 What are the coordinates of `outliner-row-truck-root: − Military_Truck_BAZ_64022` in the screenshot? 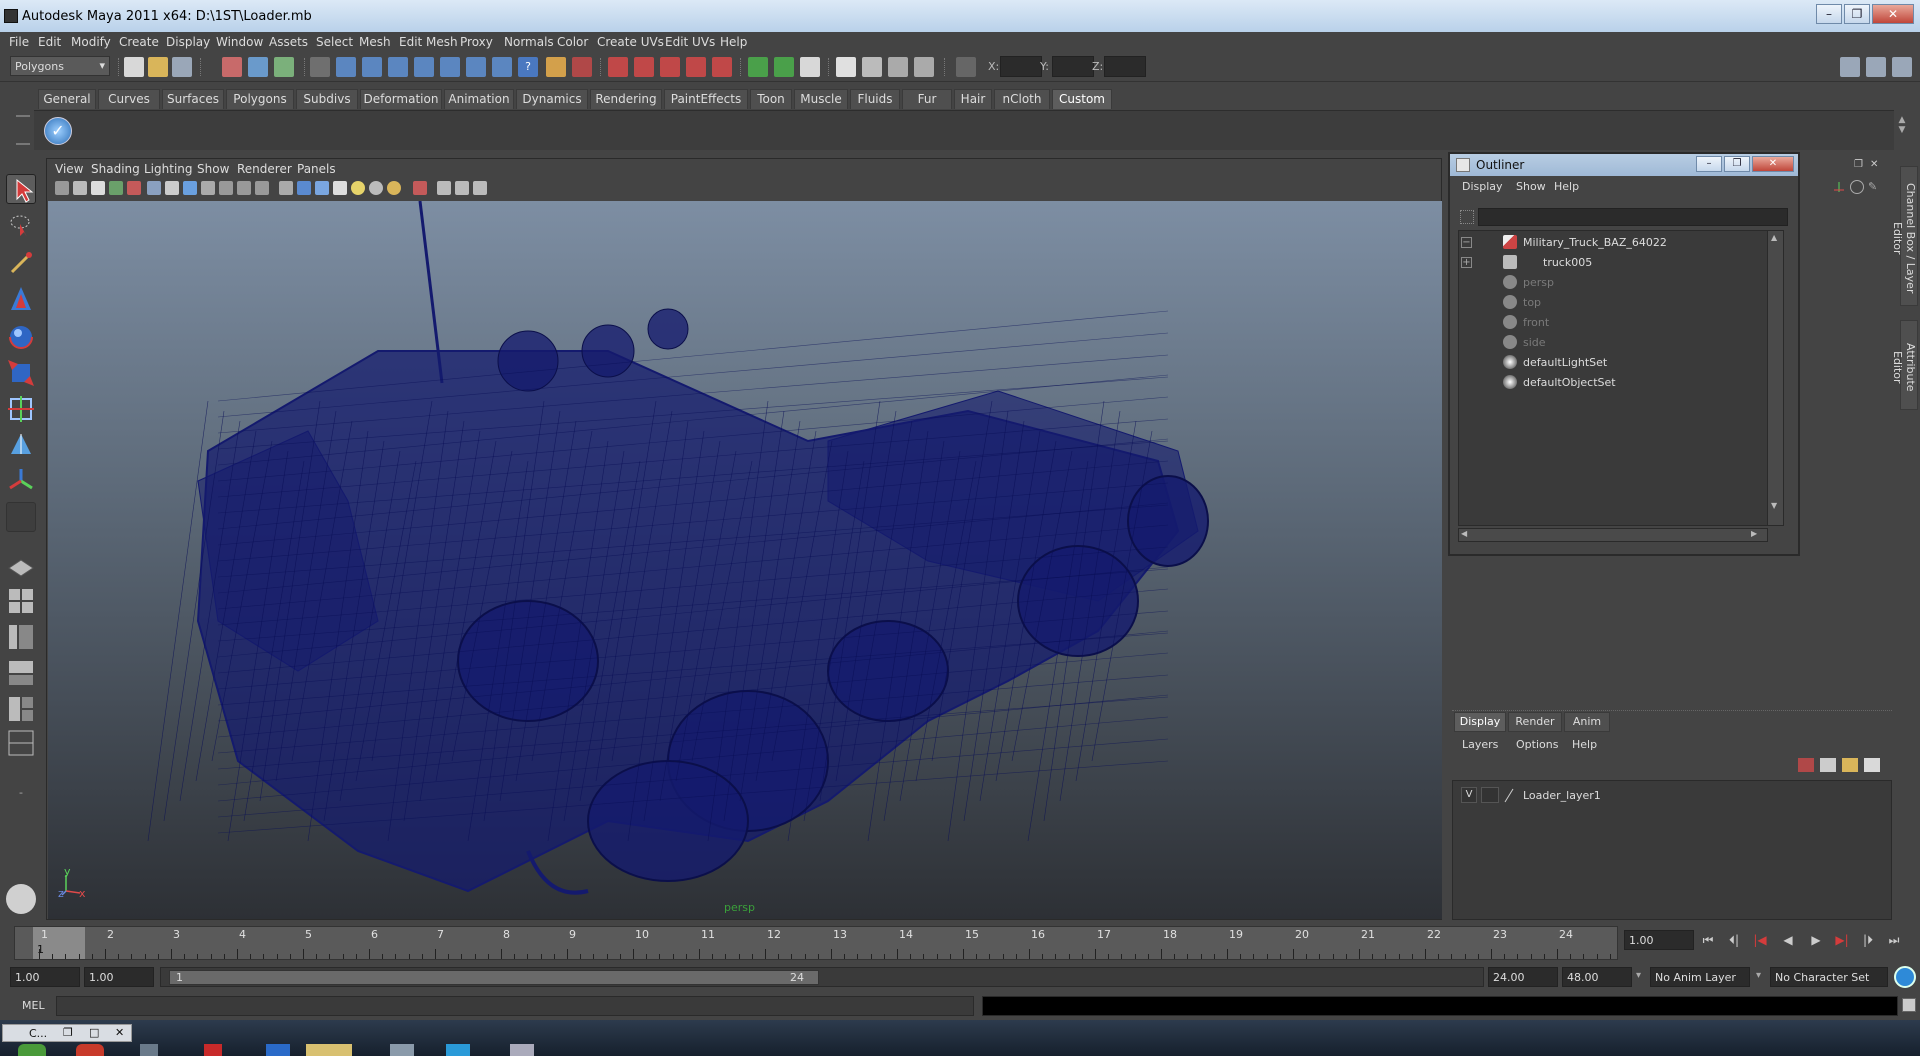 It's located at (1614, 242).